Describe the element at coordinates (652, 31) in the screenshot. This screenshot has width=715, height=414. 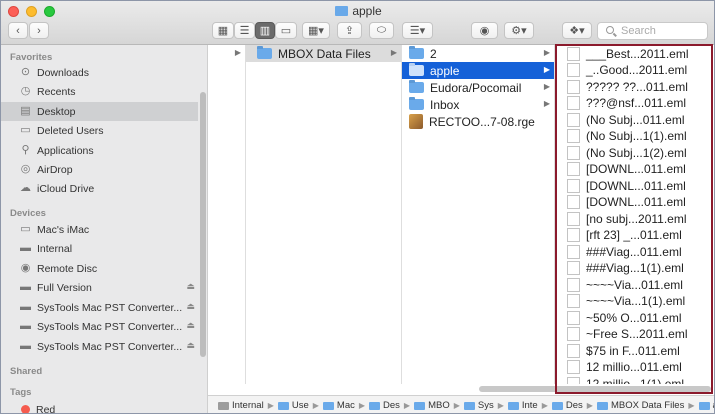
I see `search-input: Search` at that location.